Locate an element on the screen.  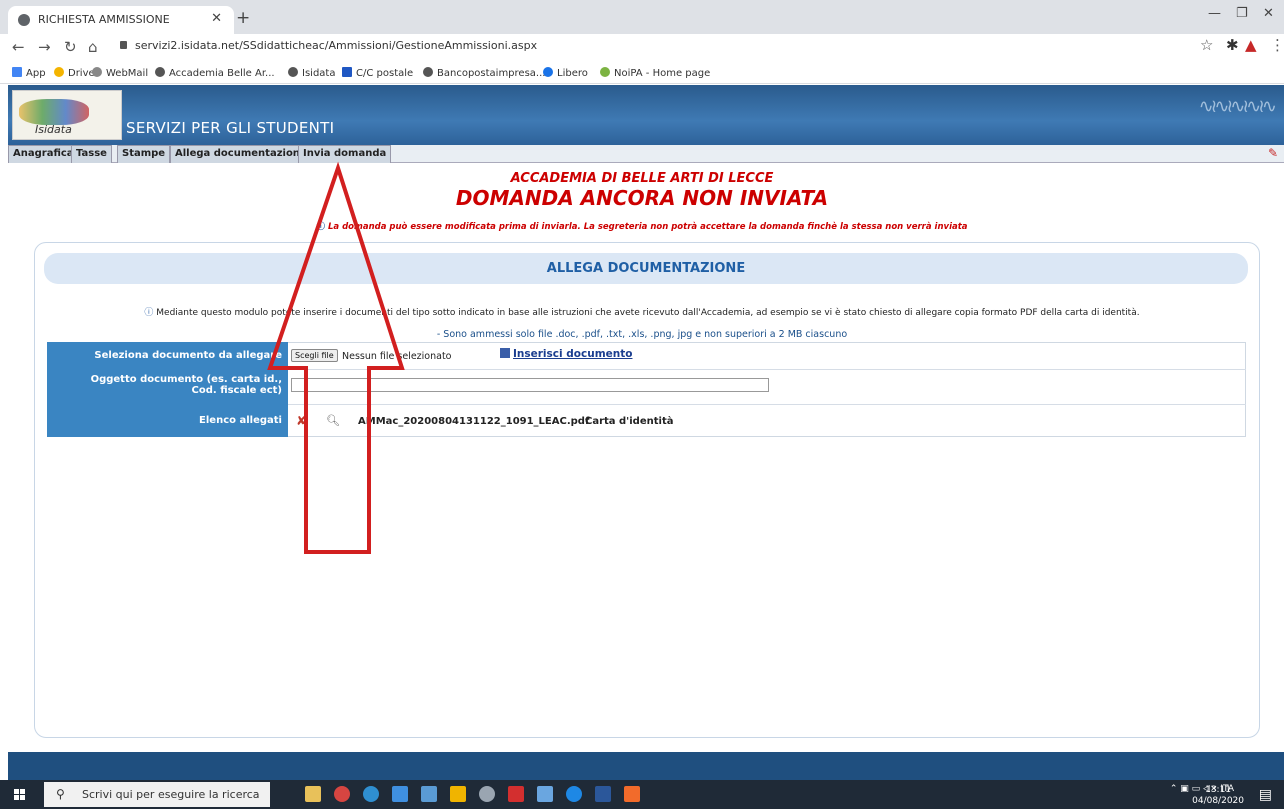
choose-file-button: Scegli file is located at coordinates (314, 355).